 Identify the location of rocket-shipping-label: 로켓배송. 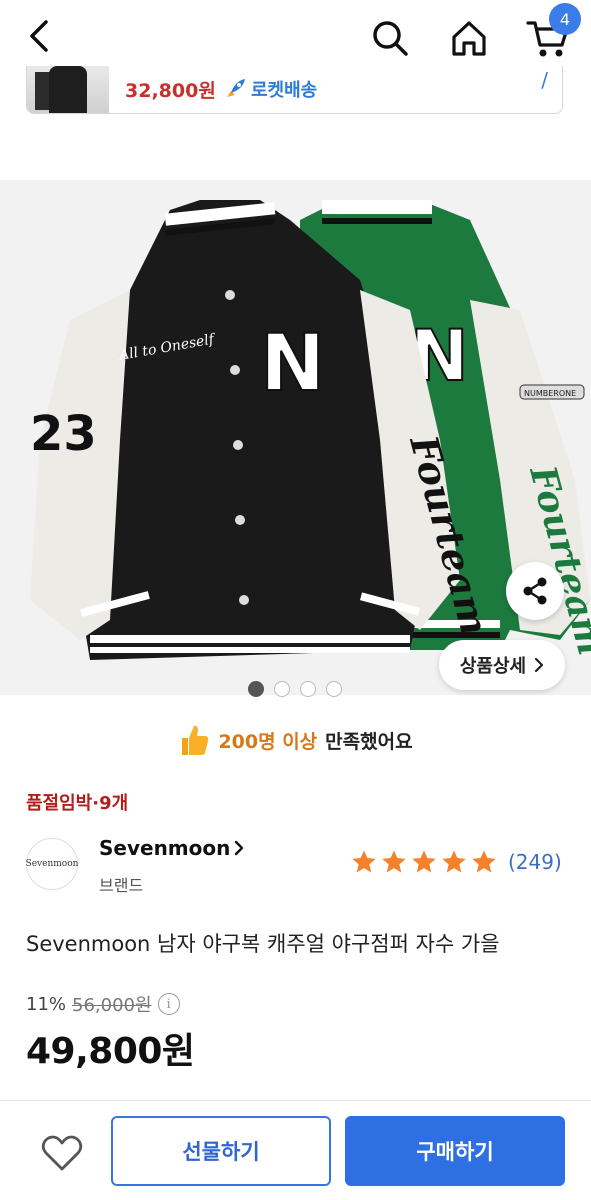
(270, 89).